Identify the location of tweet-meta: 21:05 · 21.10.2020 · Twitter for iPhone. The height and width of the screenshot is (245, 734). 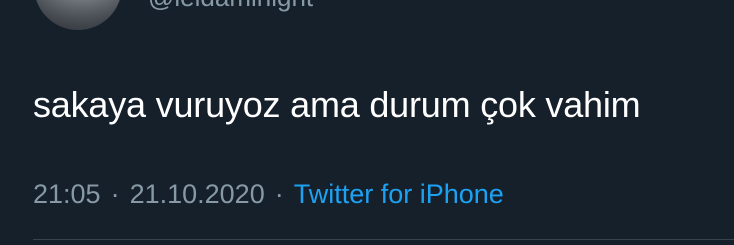
(268, 194).